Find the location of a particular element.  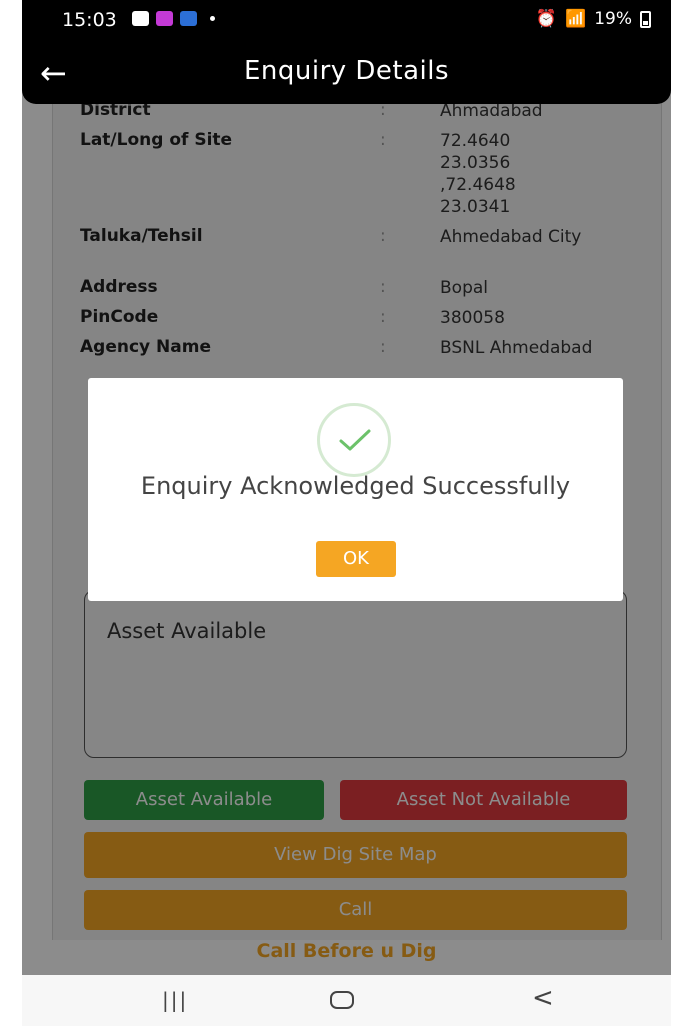

status-time: 15:03 is located at coordinates (89, 20).